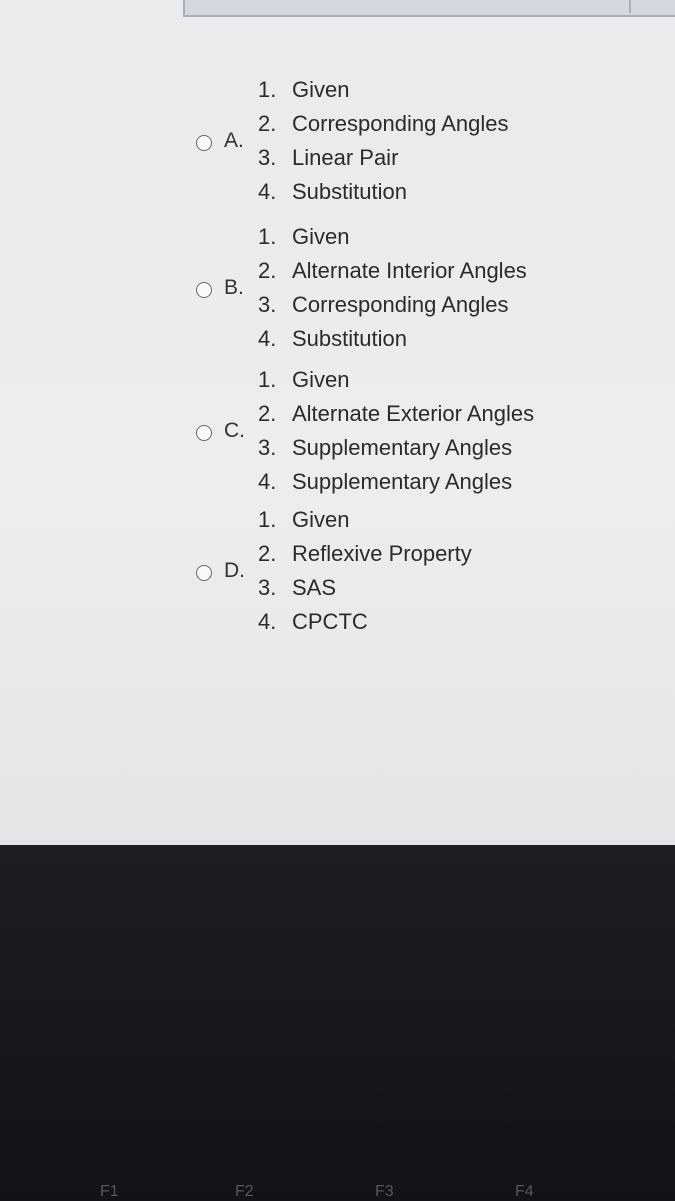 The image size is (675, 1201). Describe the element at coordinates (429, 8) in the screenshot. I see `top-toolbar` at that location.